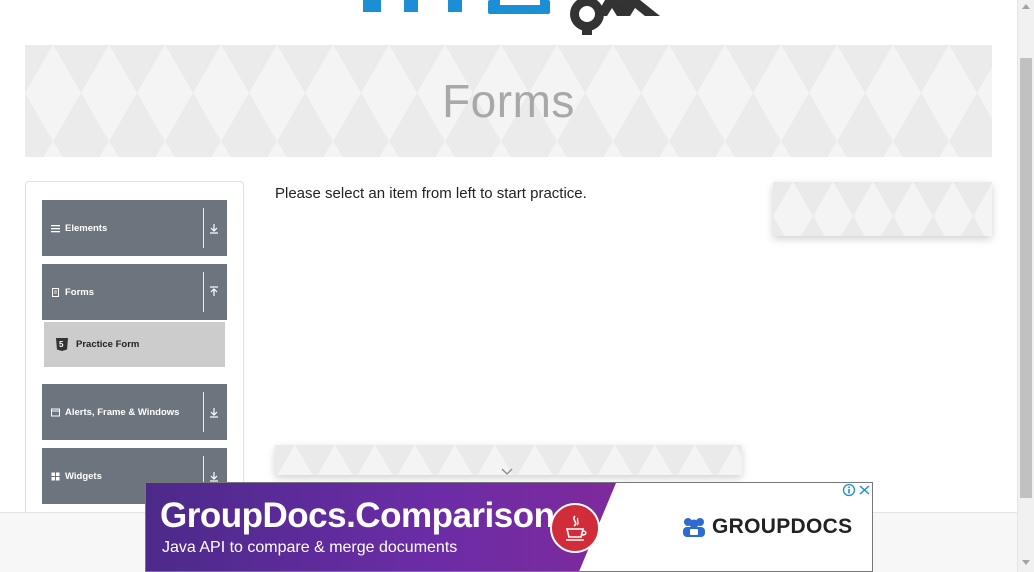 This screenshot has width=1034, height=572. What do you see at coordinates (62, 344) in the screenshot?
I see `html5-icon: 5` at bounding box center [62, 344].